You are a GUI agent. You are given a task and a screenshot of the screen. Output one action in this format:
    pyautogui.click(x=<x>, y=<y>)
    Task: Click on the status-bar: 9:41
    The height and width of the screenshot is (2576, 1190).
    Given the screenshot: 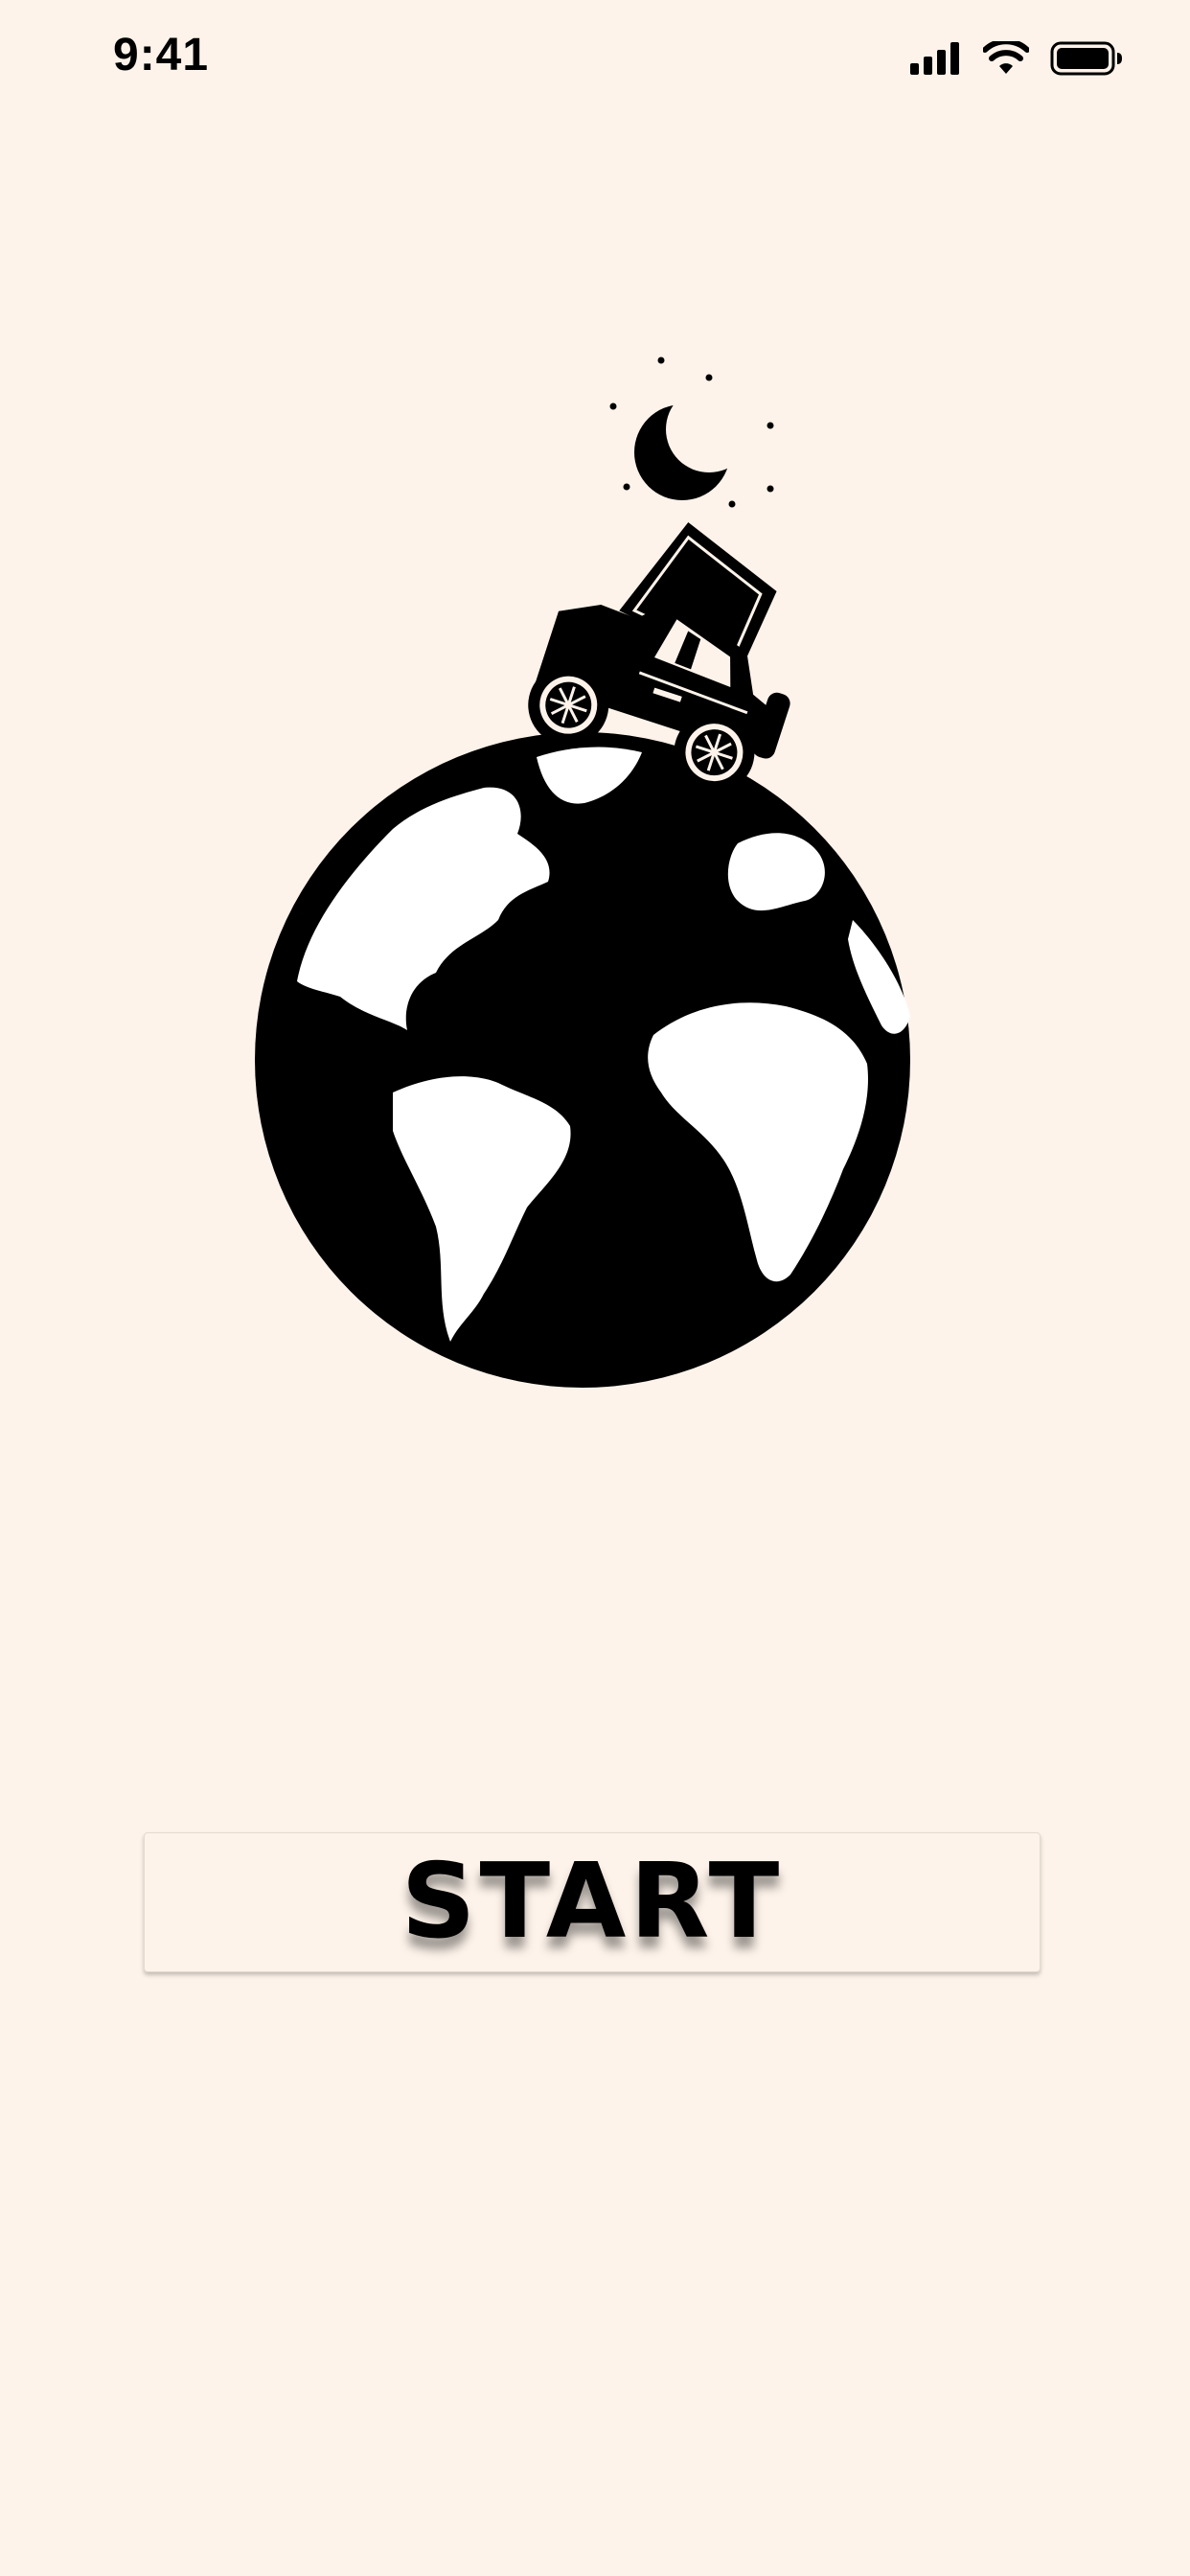 What is the action you would take?
    pyautogui.click(x=595, y=63)
    